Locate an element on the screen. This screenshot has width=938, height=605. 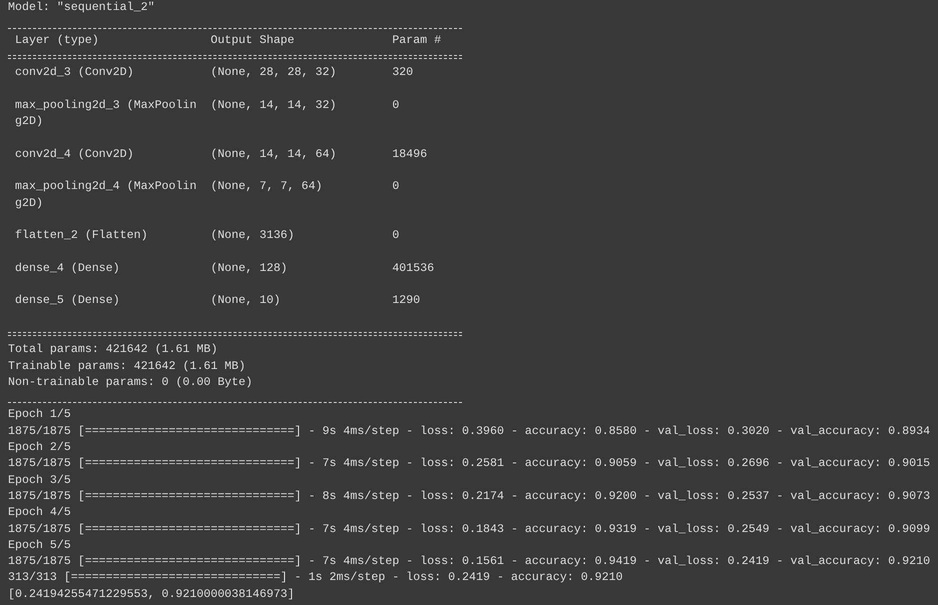
table-cell-text: (None, 7, 7, 64) is located at coordinates (267, 187).